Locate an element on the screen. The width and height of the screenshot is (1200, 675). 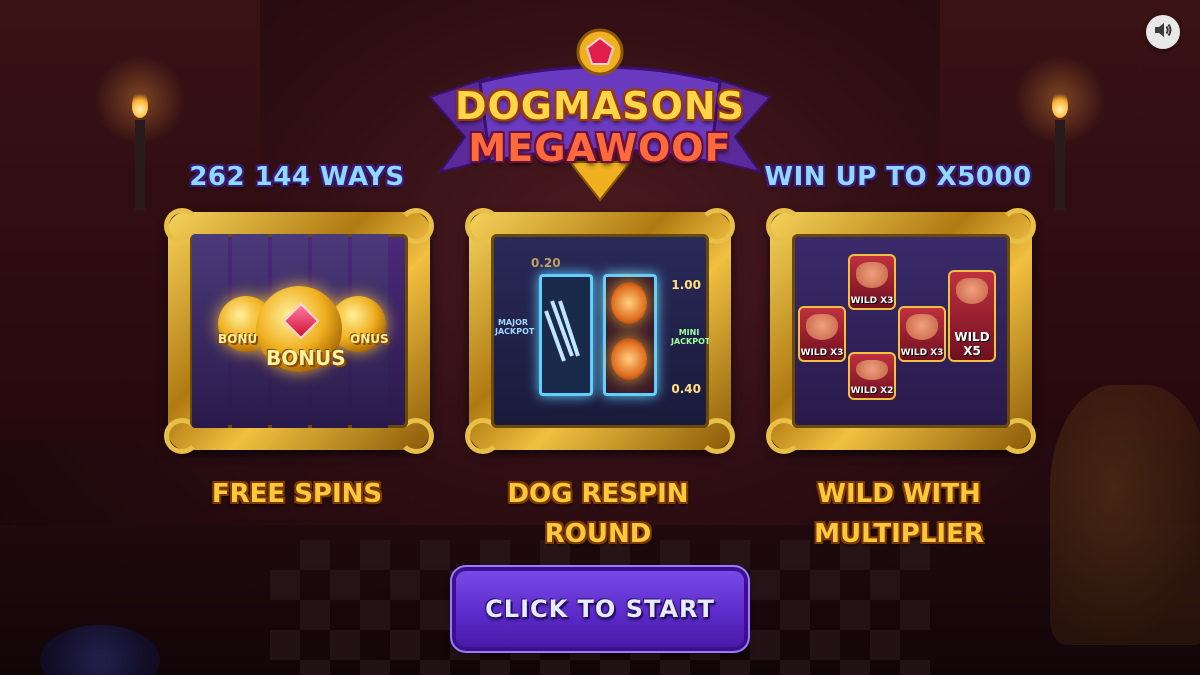
ways-headline: 262 144 WAYS is located at coordinates (297, 177).